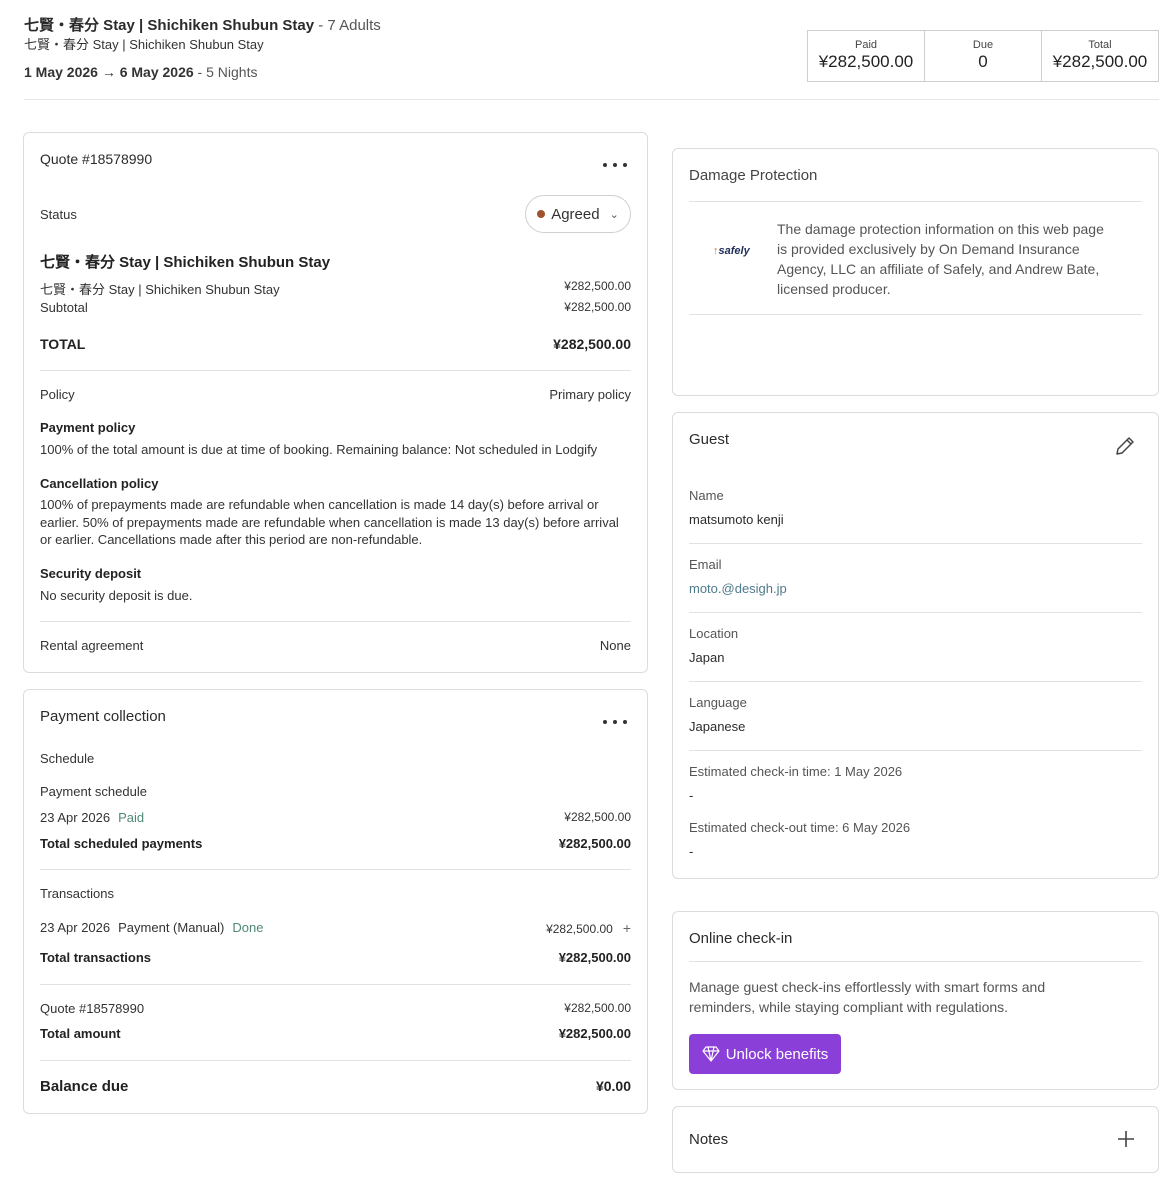  Describe the element at coordinates (983, 61) in the screenshot. I see `due-value: 0` at that location.